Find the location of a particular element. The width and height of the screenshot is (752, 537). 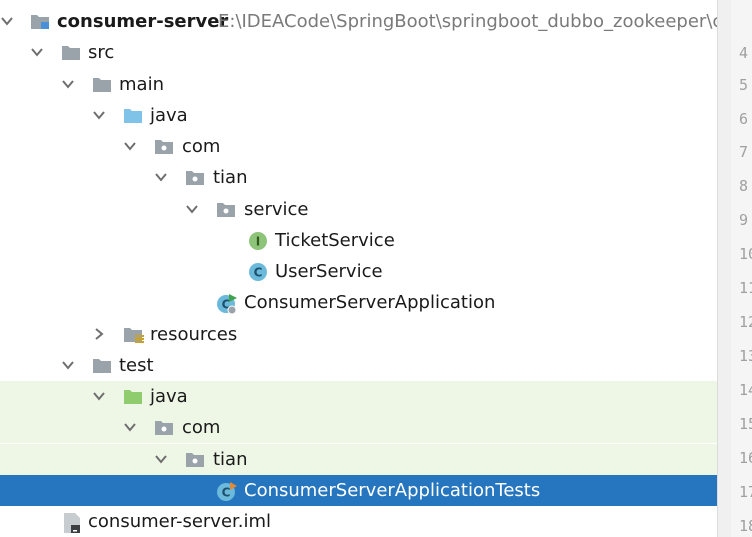

module-folder-icon is located at coordinates (39, 21).